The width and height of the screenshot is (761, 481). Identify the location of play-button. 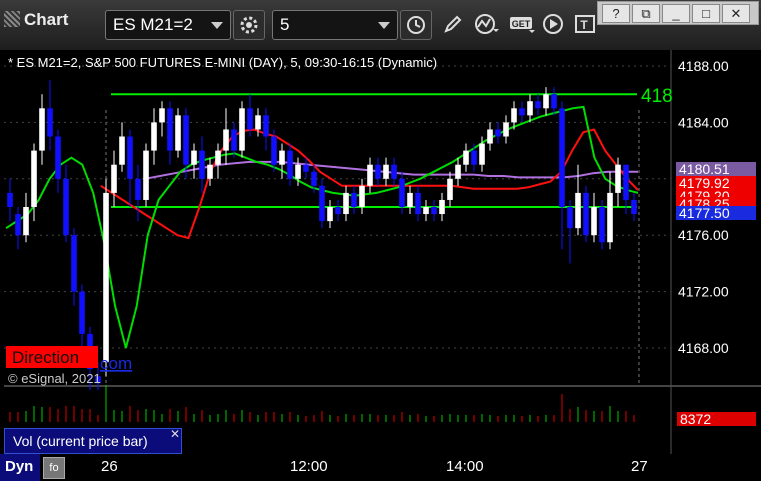
(553, 24).